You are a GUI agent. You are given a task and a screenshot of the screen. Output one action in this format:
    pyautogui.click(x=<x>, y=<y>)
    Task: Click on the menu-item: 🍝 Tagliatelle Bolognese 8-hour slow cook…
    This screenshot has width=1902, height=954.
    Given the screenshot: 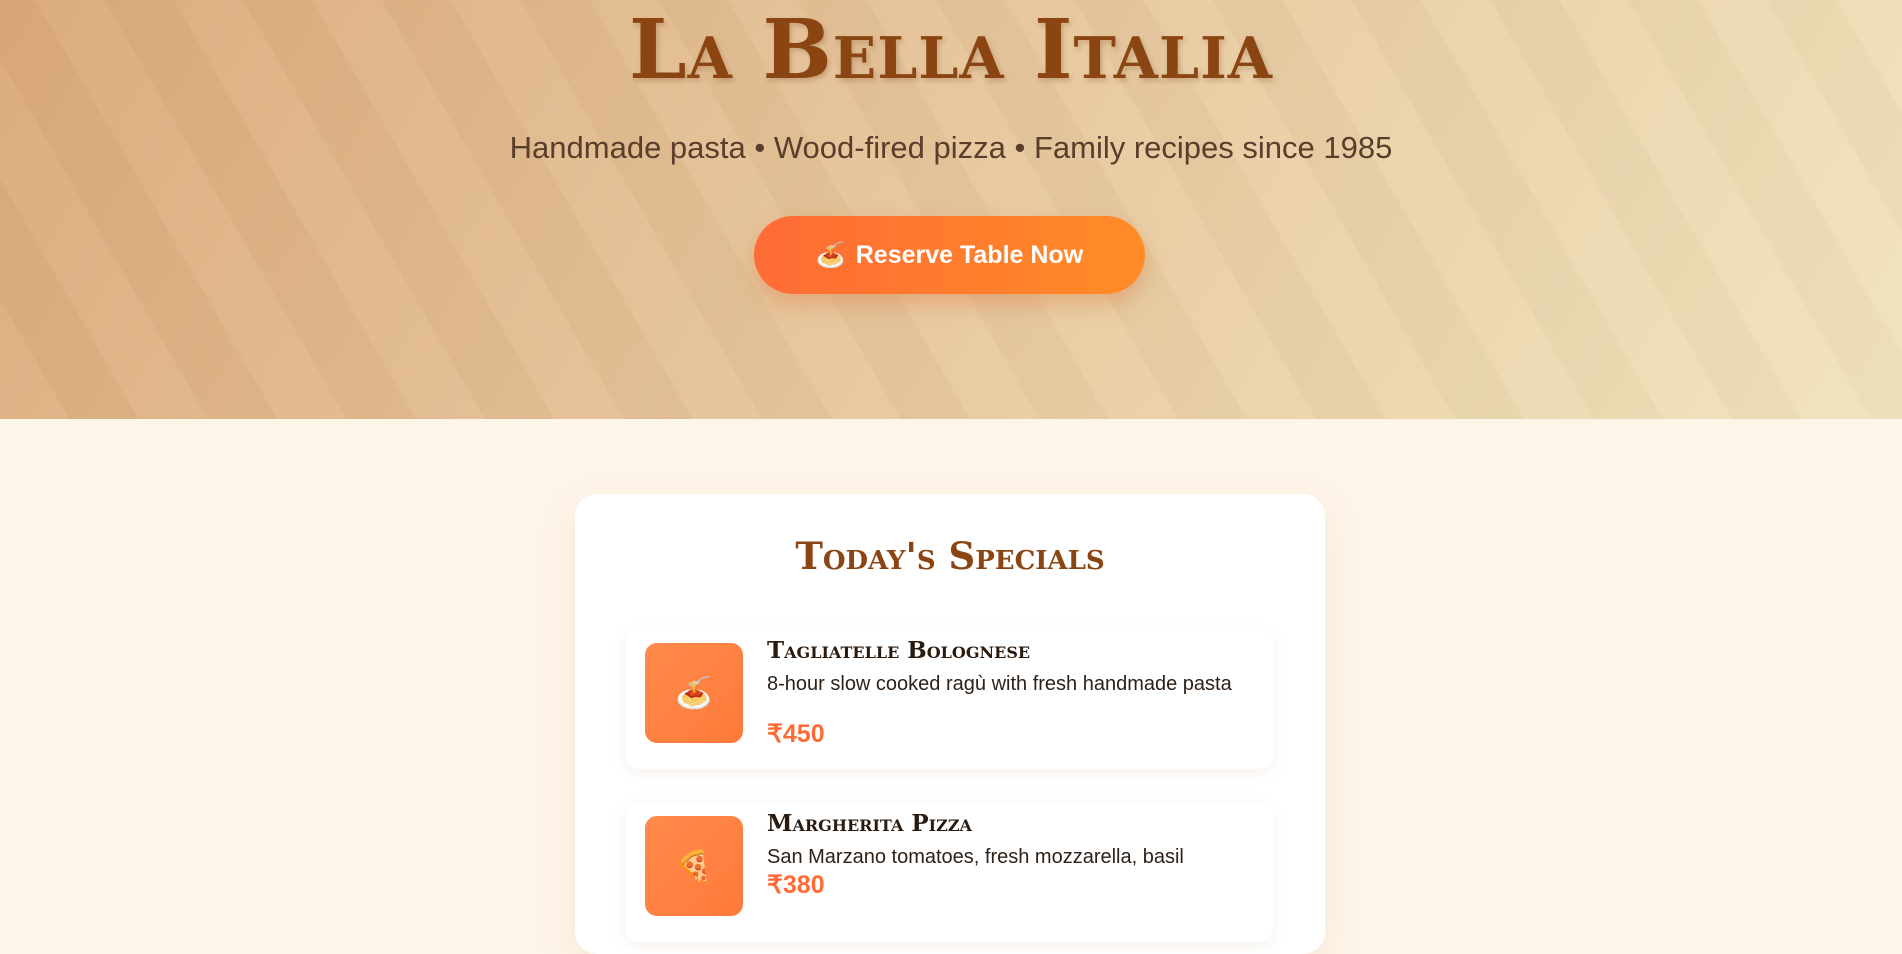 What is the action you would take?
    pyautogui.click(x=949, y=699)
    